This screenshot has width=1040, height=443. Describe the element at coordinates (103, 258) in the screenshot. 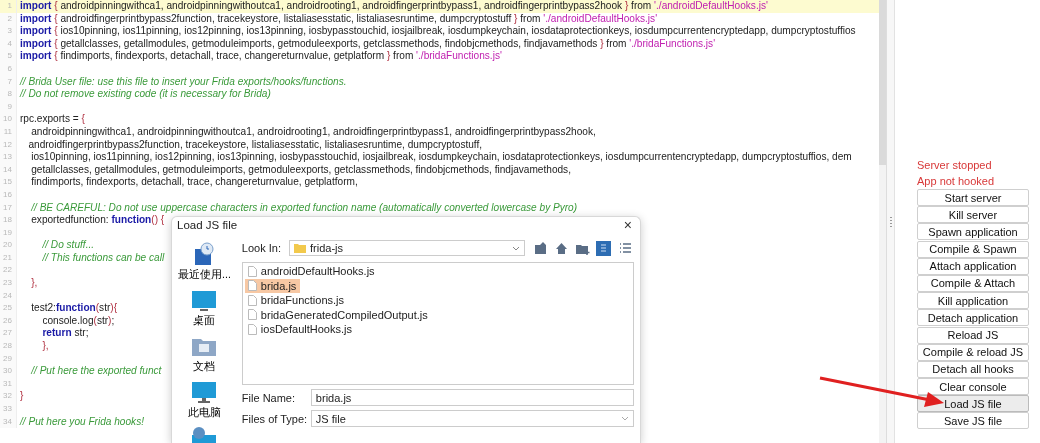

I see `code-line: // This functions can be call` at that location.